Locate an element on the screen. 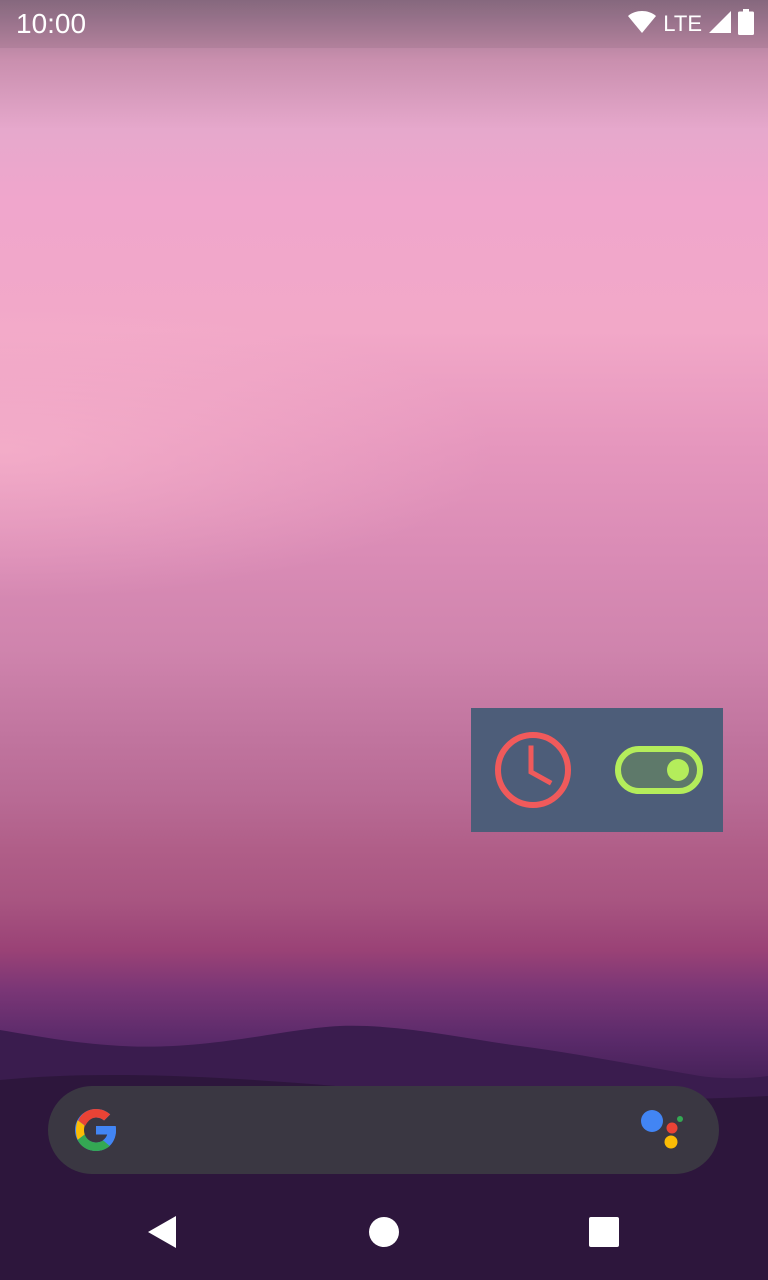 The image size is (768, 1280). status-bar: 10:00 LTE is located at coordinates (384, 24).